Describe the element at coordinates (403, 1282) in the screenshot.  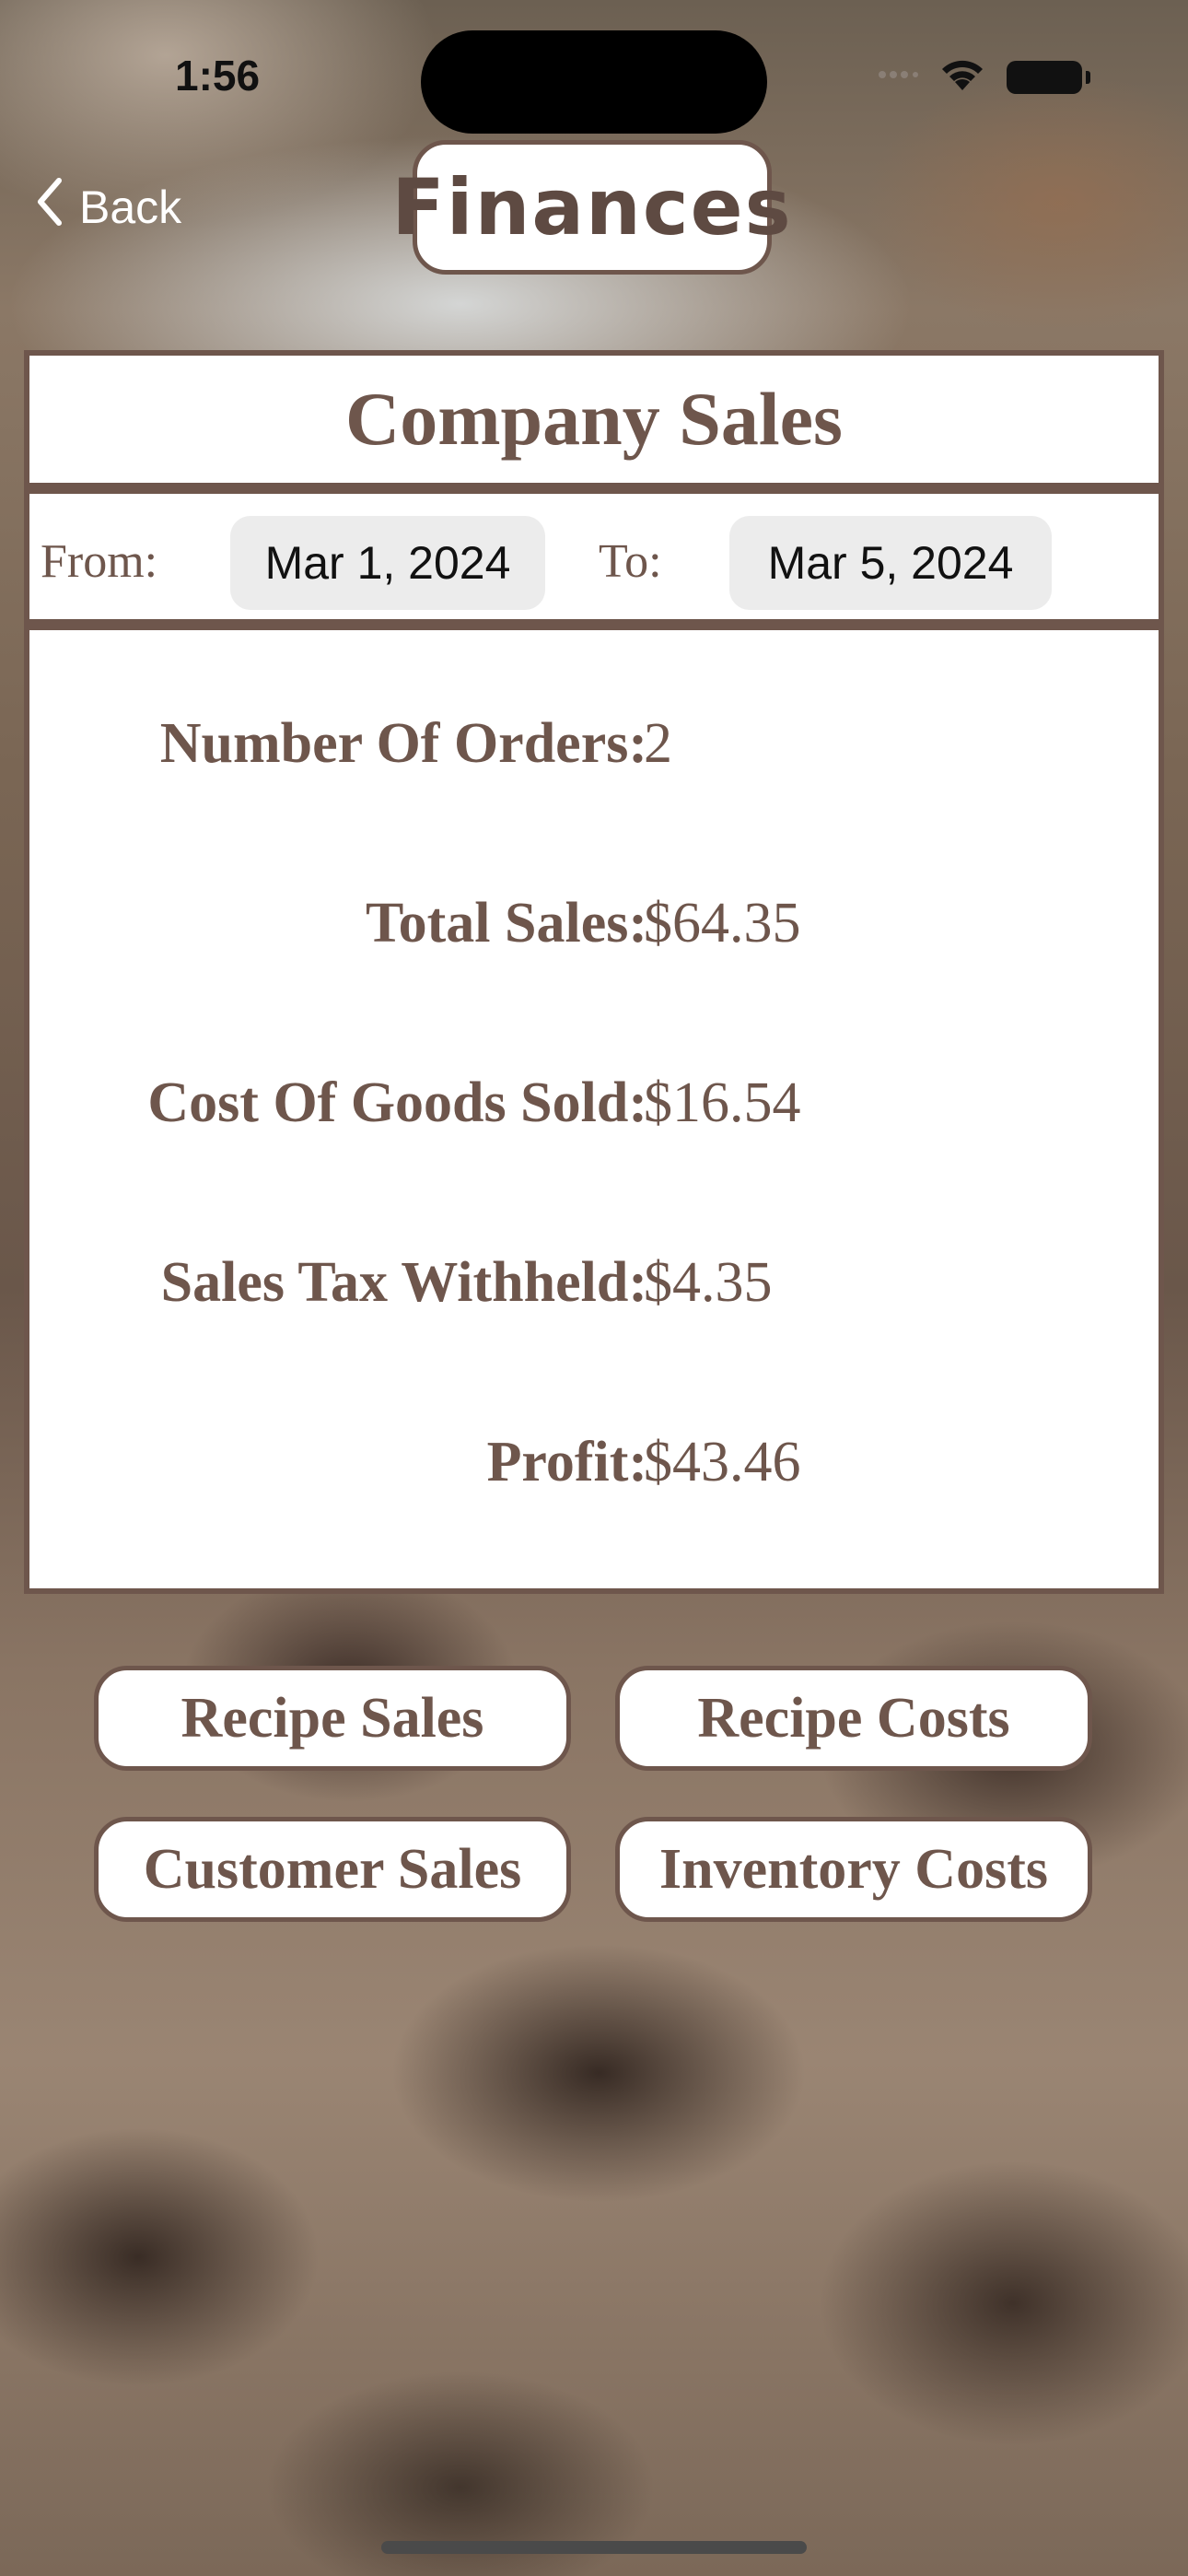
I see `stat-label: Sales Tax Withheld:` at that location.